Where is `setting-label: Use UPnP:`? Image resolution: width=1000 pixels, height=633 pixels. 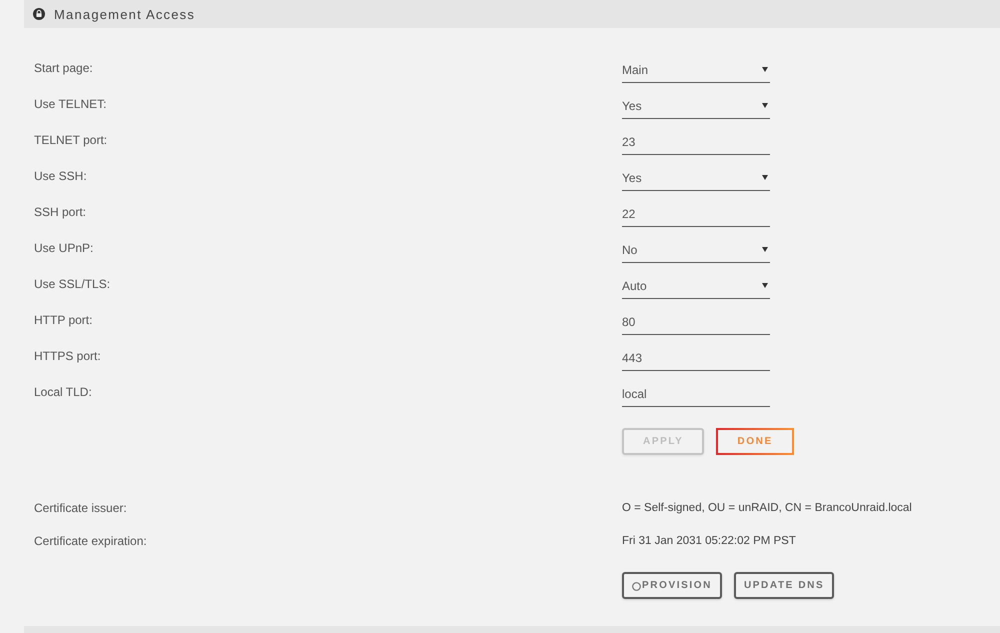 setting-label: Use UPnP: is located at coordinates (64, 248).